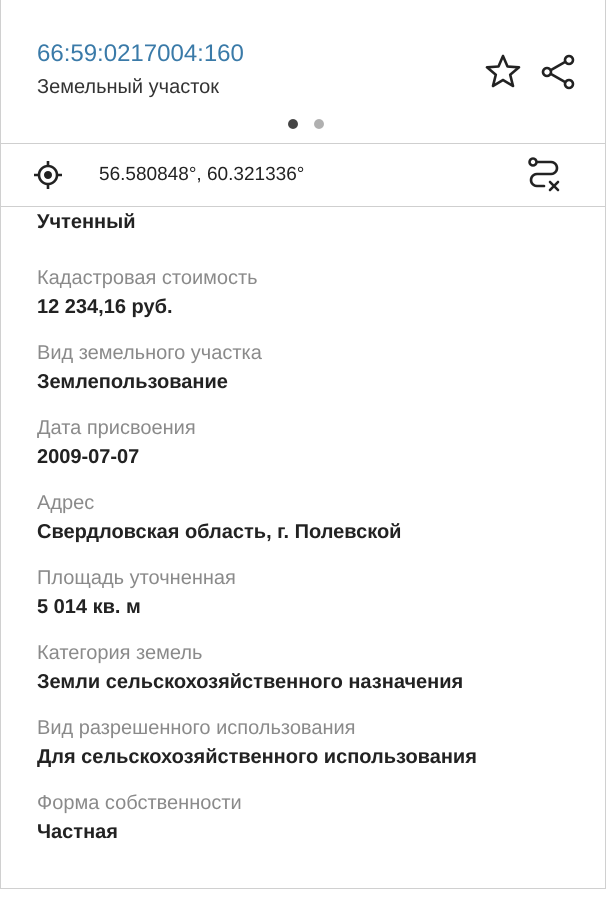  I want to click on location-target-icon, so click(48, 175).